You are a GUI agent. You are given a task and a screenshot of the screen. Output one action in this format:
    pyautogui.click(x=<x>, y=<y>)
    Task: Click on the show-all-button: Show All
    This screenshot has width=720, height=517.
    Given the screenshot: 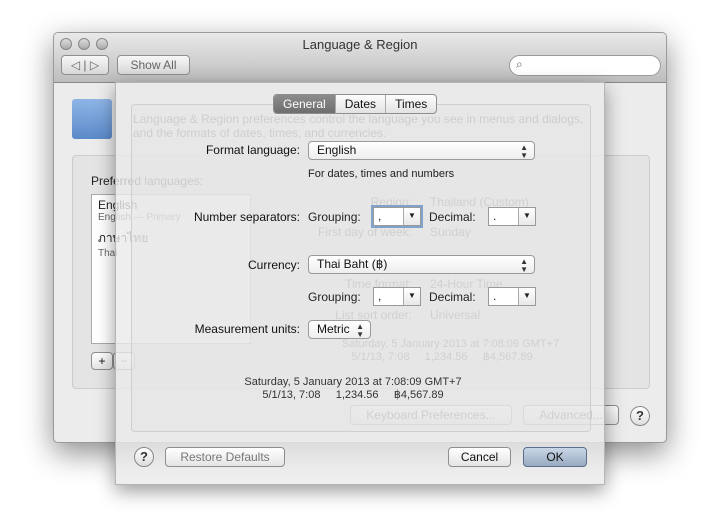 What is the action you would take?
    pyautogui.click(x=153, y=65)
    